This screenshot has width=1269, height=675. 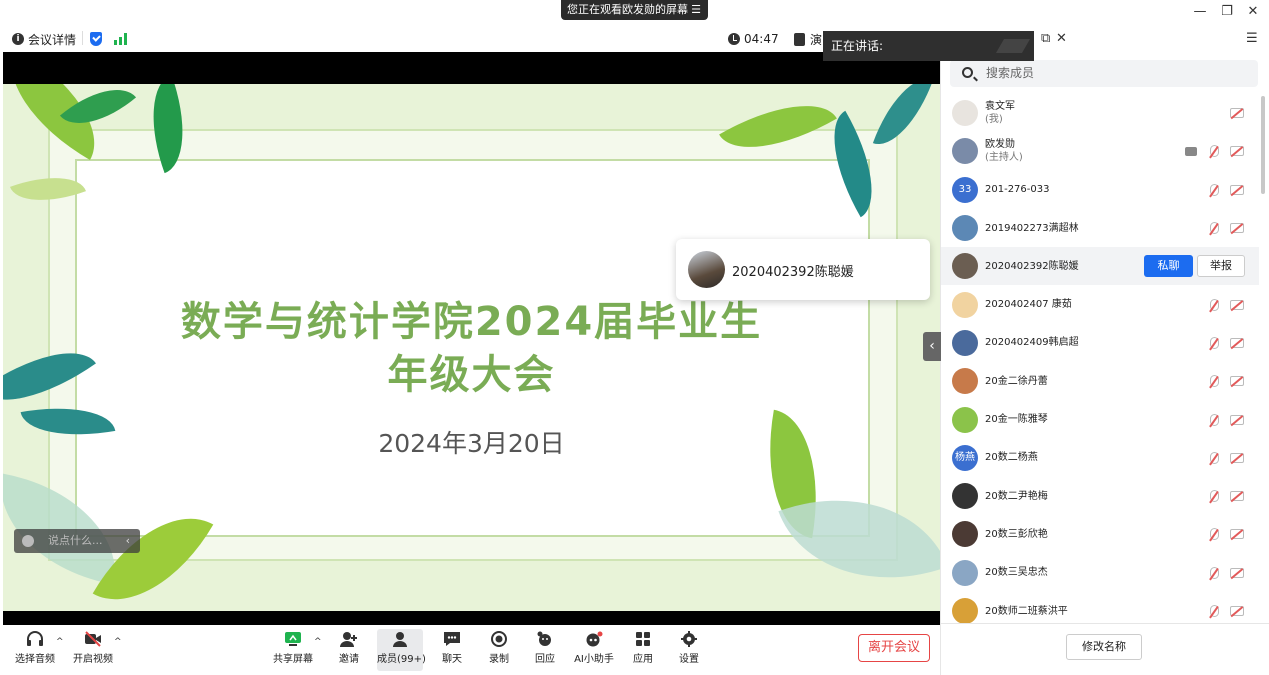 What do you see at coordinates (1104, 73) in the screenshot?
I see `member-search-input: 搜索成员` at bounding box center [1104, 73].